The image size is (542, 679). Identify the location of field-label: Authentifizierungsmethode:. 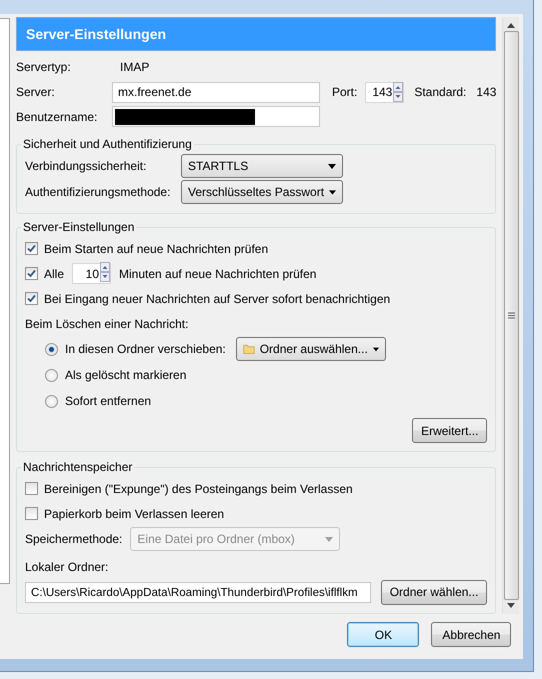
(98, 192).